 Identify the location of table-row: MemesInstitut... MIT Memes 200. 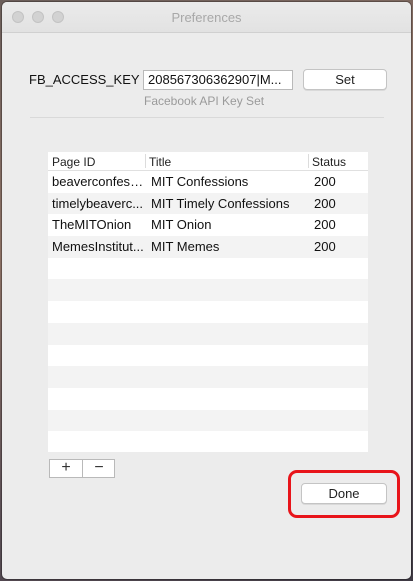
(208, 247).